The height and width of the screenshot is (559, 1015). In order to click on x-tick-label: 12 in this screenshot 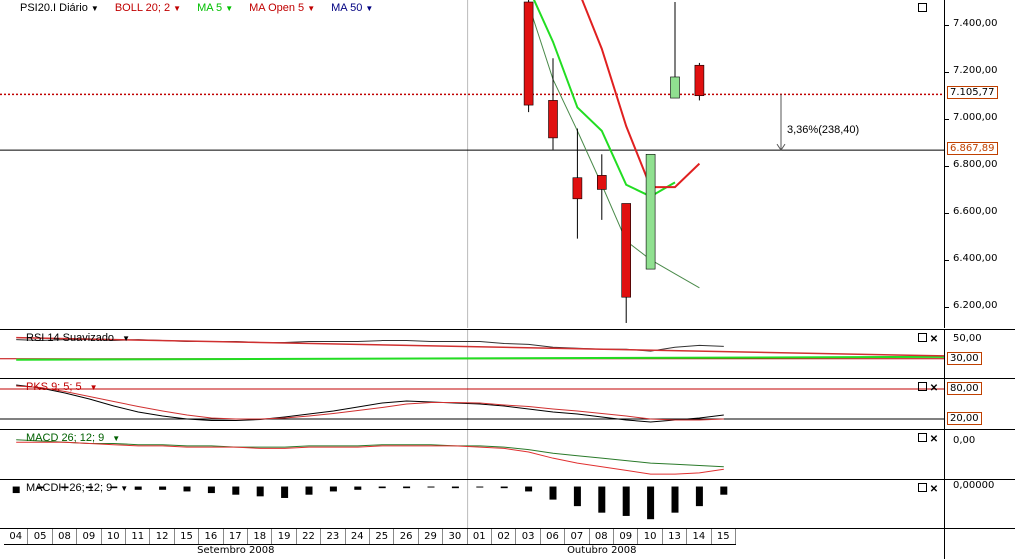, I will do `click(162, 536)`.